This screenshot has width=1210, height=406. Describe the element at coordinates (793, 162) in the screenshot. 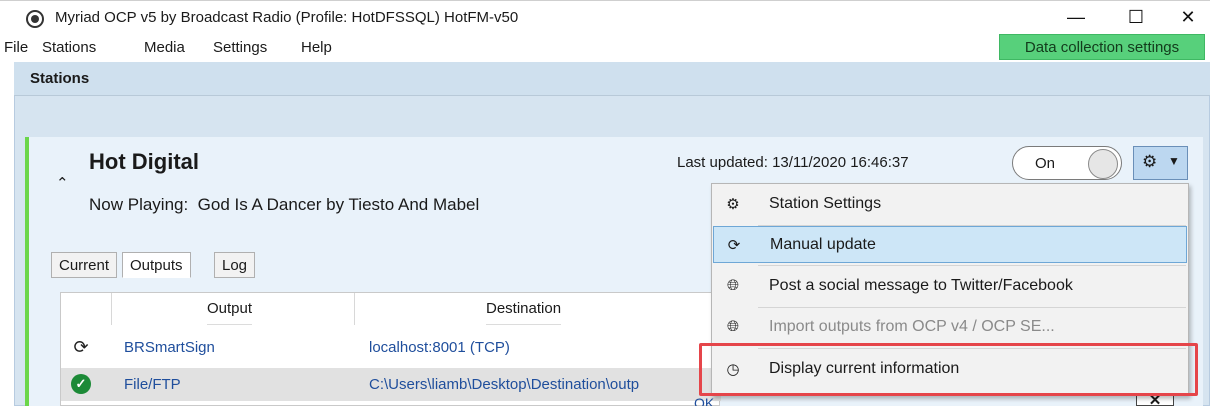

I see `last-updated: Last updated: 13/11/2020 16:46:37` at that location.